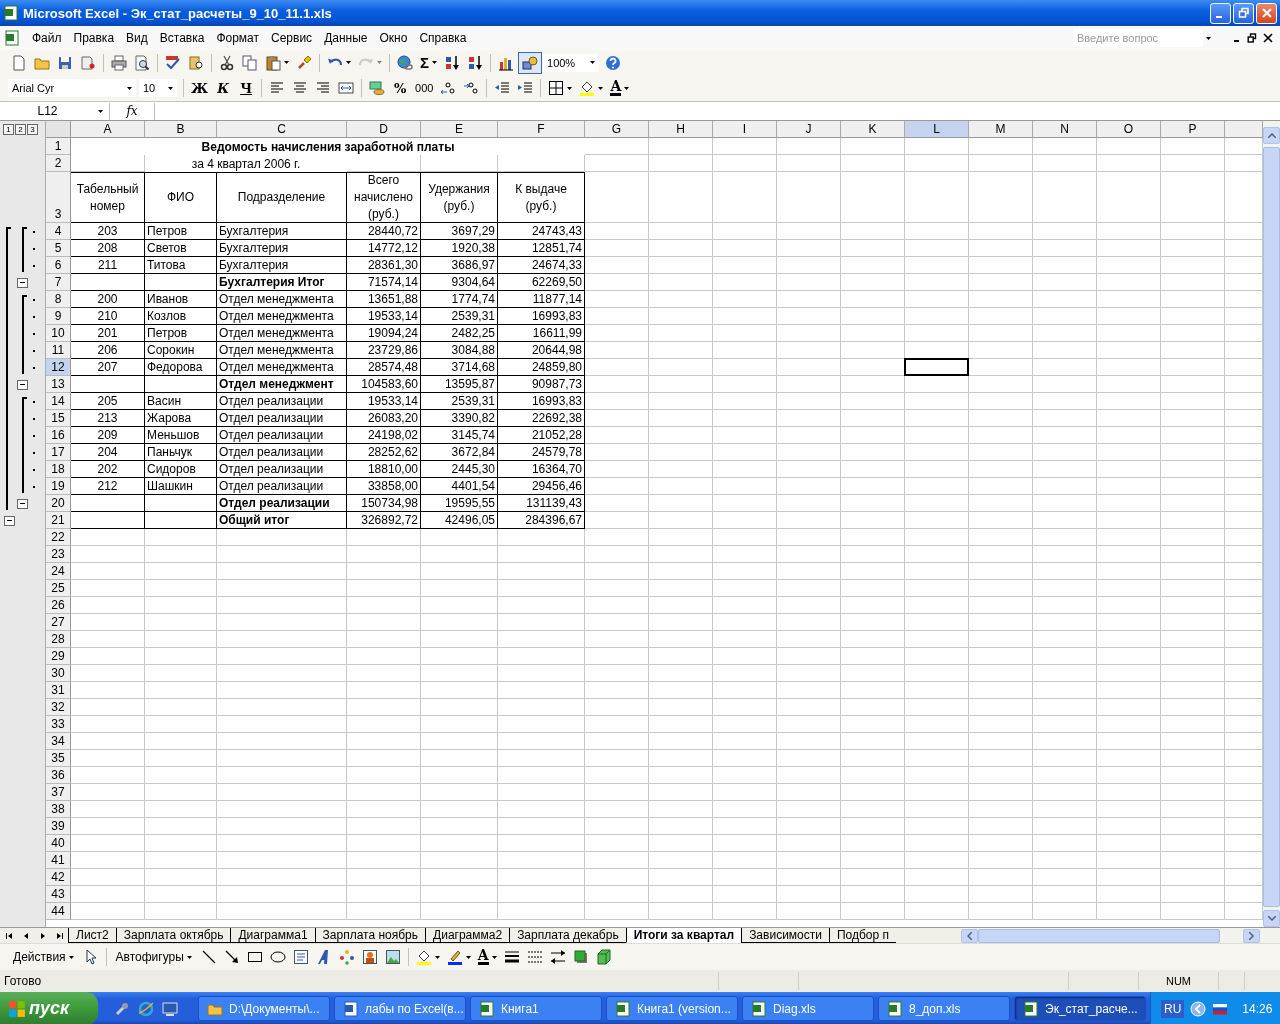  What do you see at coordinates (58, 656) in the screenshot?
I see `row-header: 29` at bounding box center [58, 656].